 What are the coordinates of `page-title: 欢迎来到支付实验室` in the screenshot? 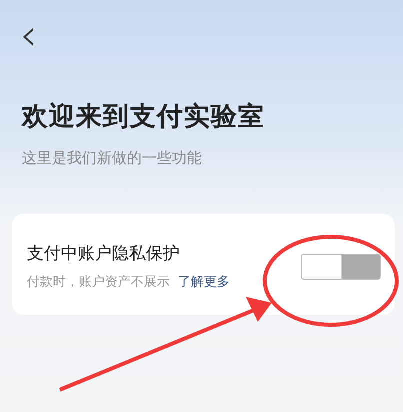 It's located at (144, 117).